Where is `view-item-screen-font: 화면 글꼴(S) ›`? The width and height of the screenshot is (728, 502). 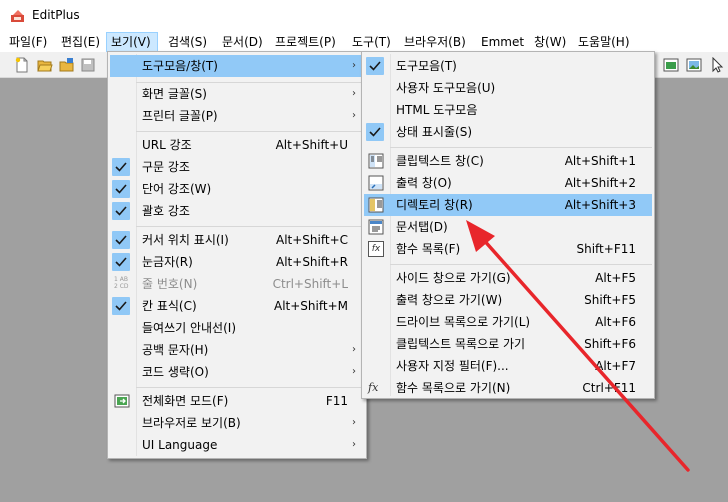
view-item-screen-font: 화면 글꼴(S) › is located at coordinates (237, 94).